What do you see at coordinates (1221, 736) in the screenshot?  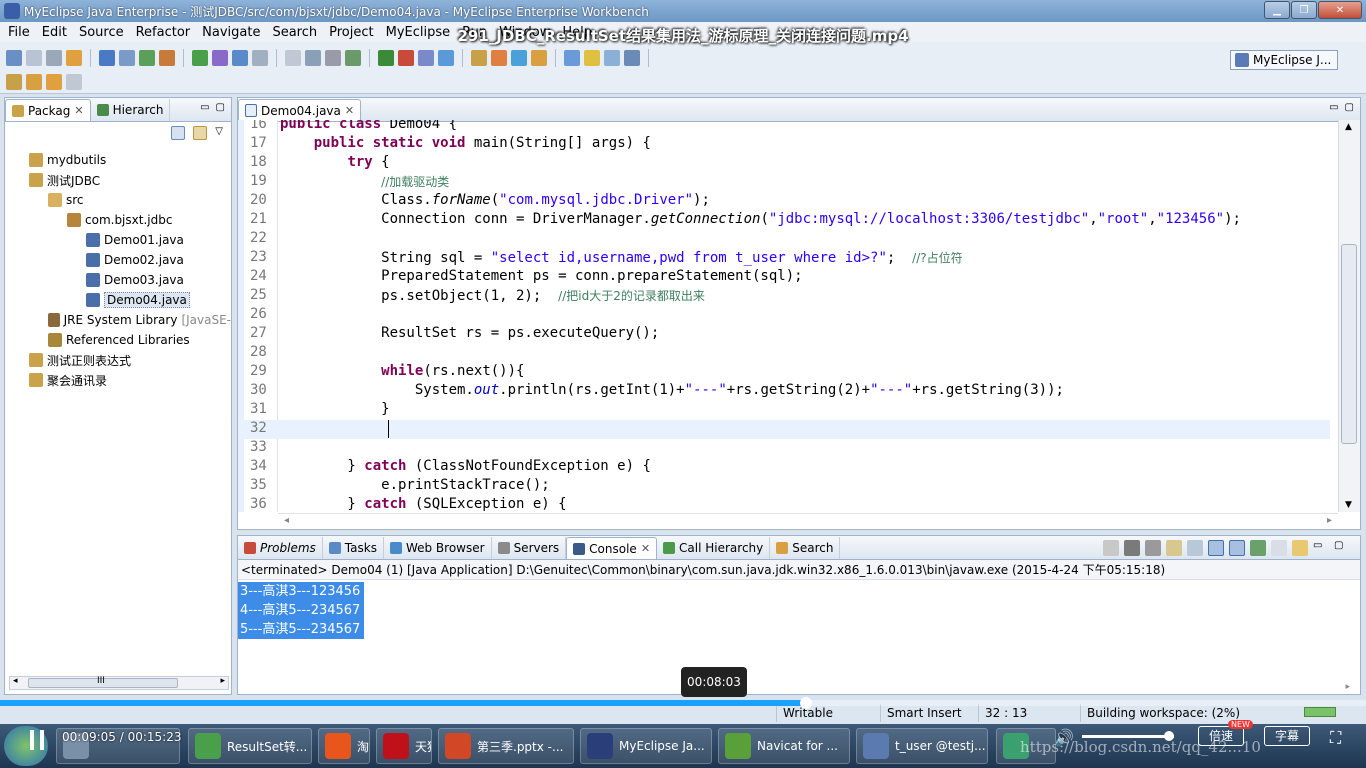 I see `speed-button: 倍速` at bounding box center [1221, 736].